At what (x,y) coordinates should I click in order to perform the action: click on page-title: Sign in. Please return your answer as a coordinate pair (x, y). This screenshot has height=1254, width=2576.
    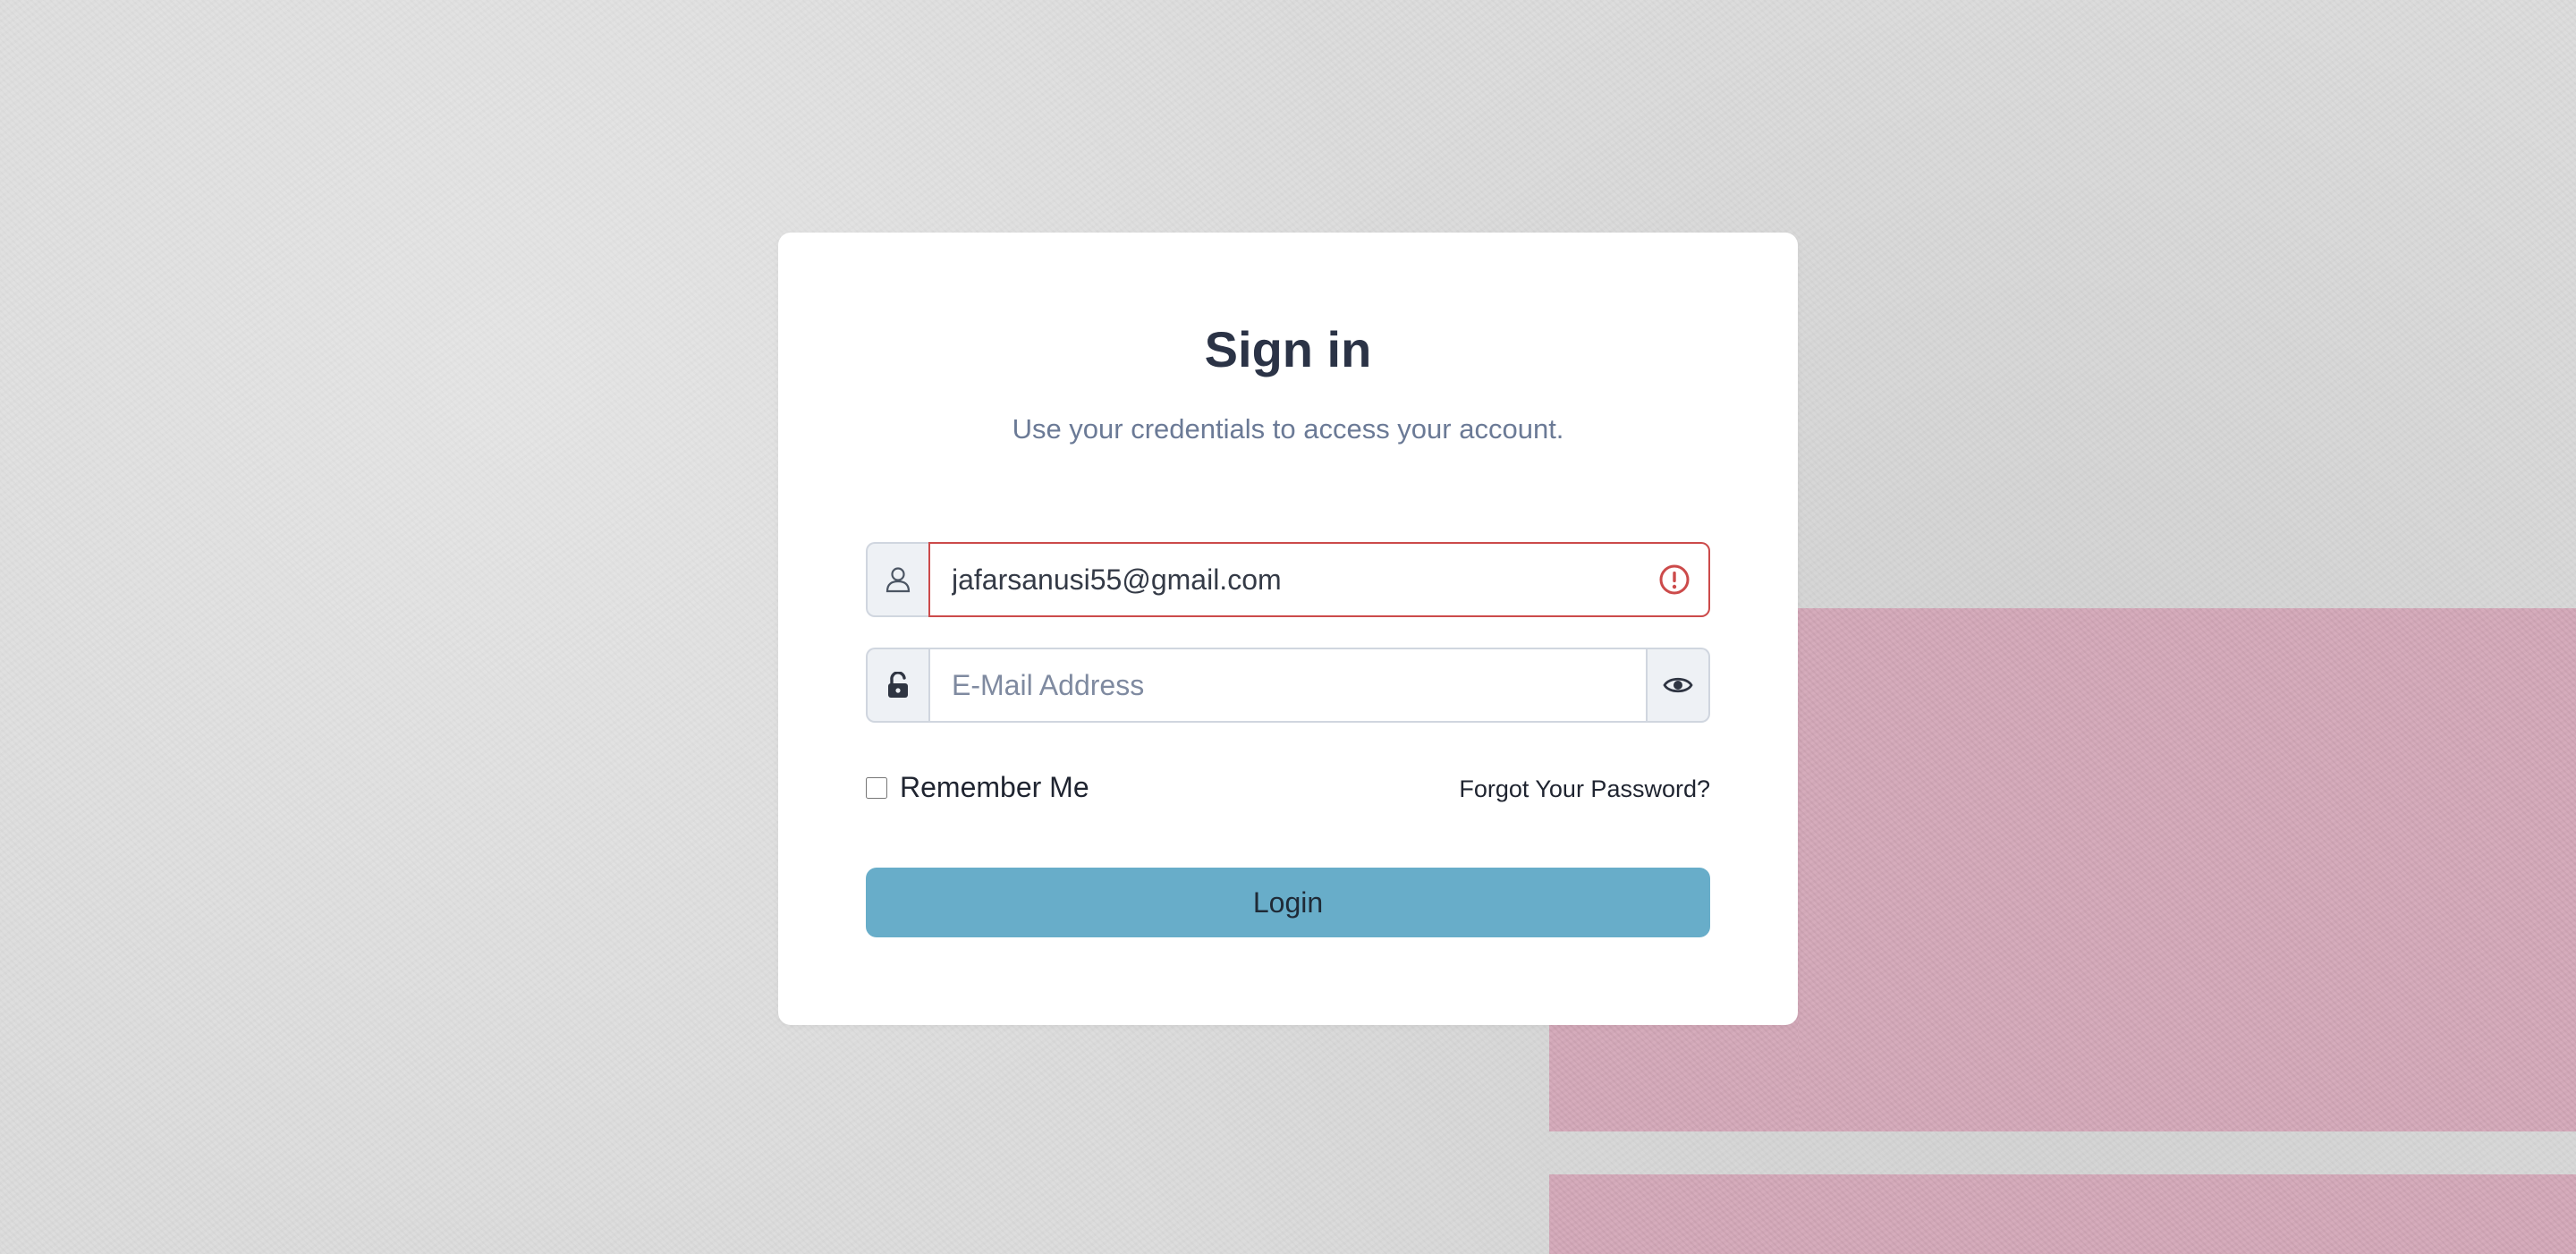
    Looking at the image, I should click on (1288, 349).